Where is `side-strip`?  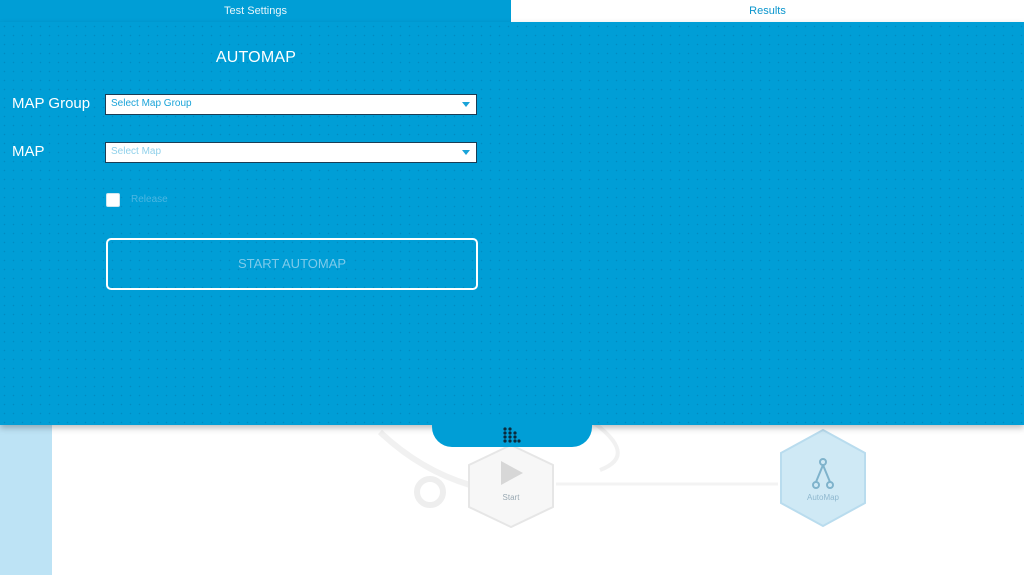 side-strip is located at coordinates (26, 500).